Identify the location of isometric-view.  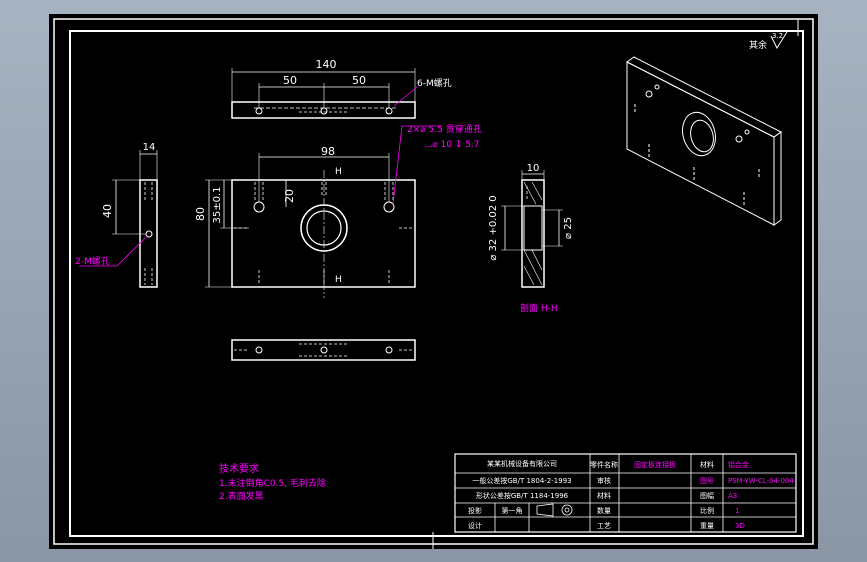
(704, 141).